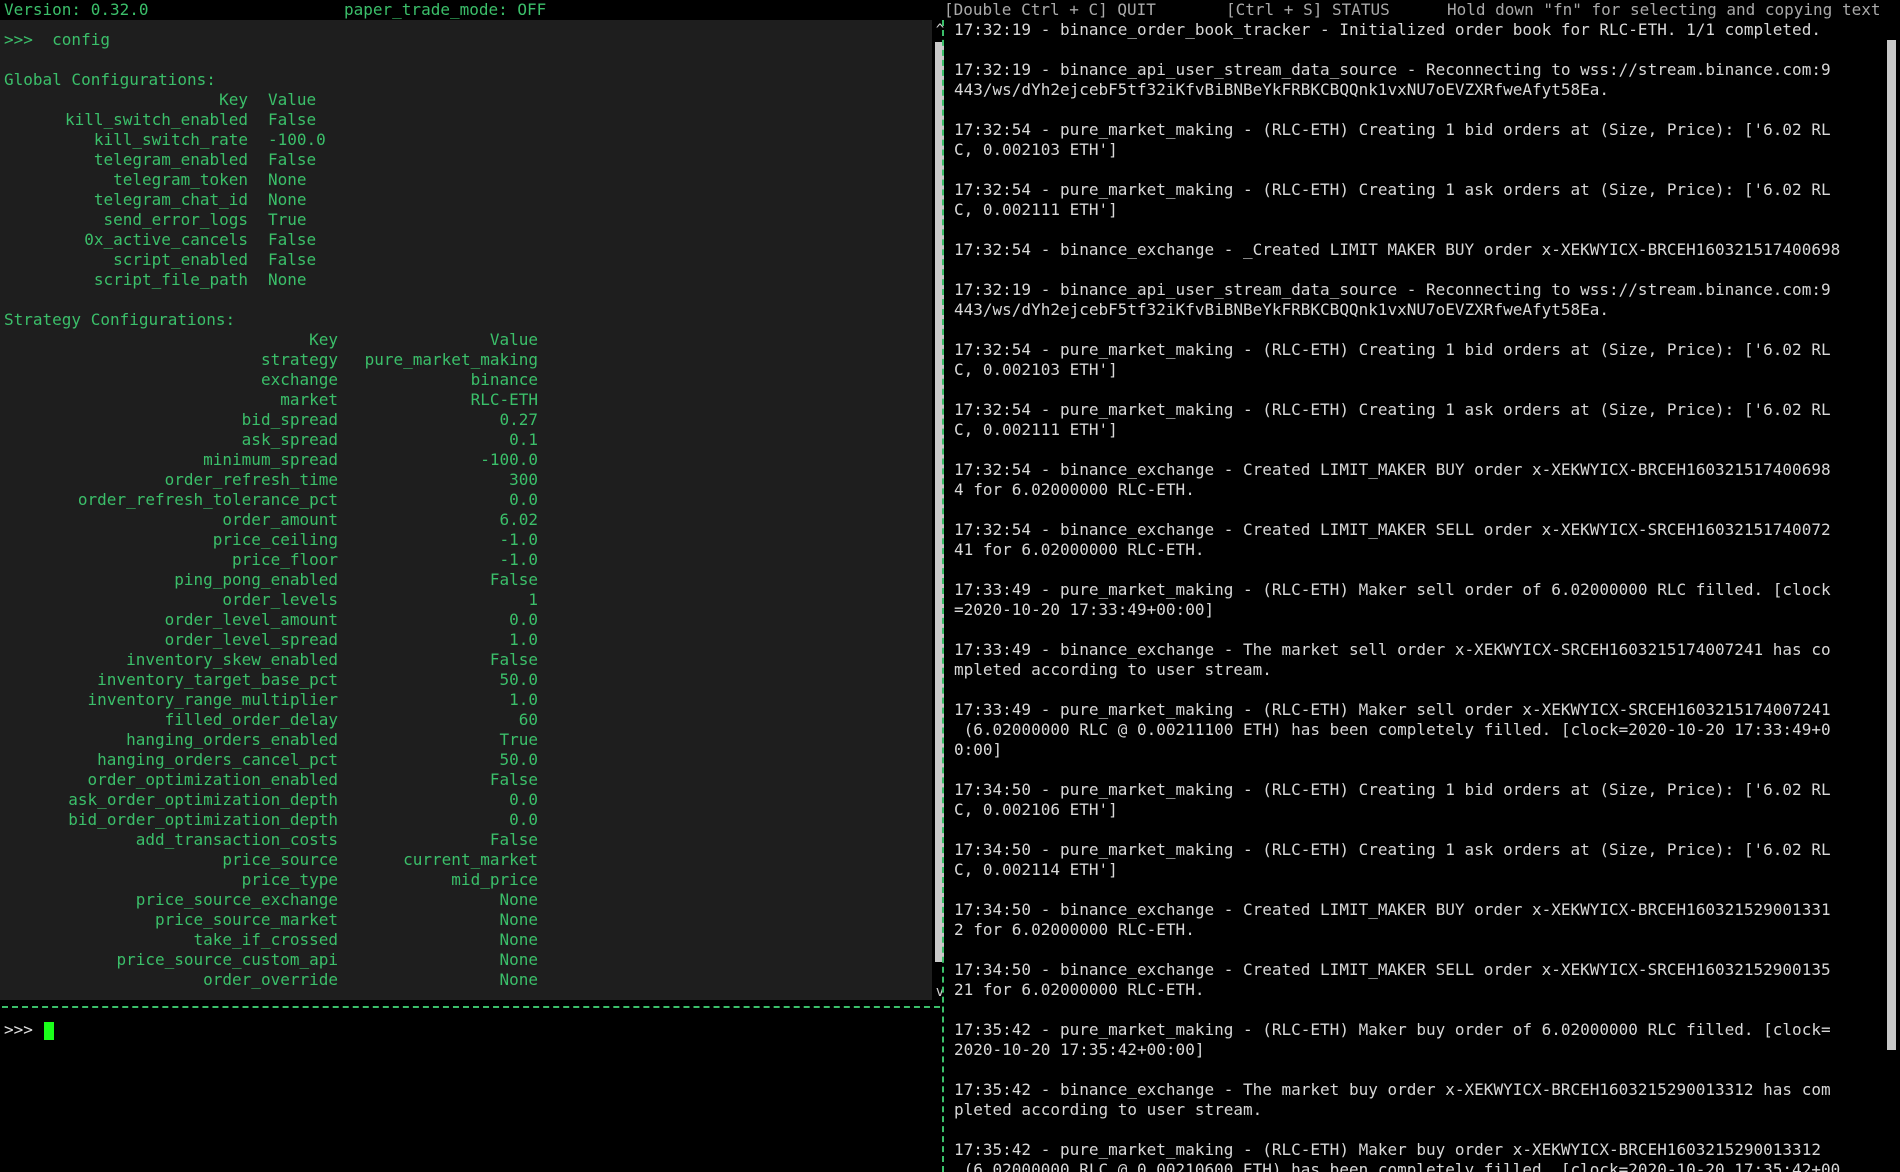  I want to click on strategy-config-row: hanging_orders_cancel_pct 50.0, so click(464, 760).